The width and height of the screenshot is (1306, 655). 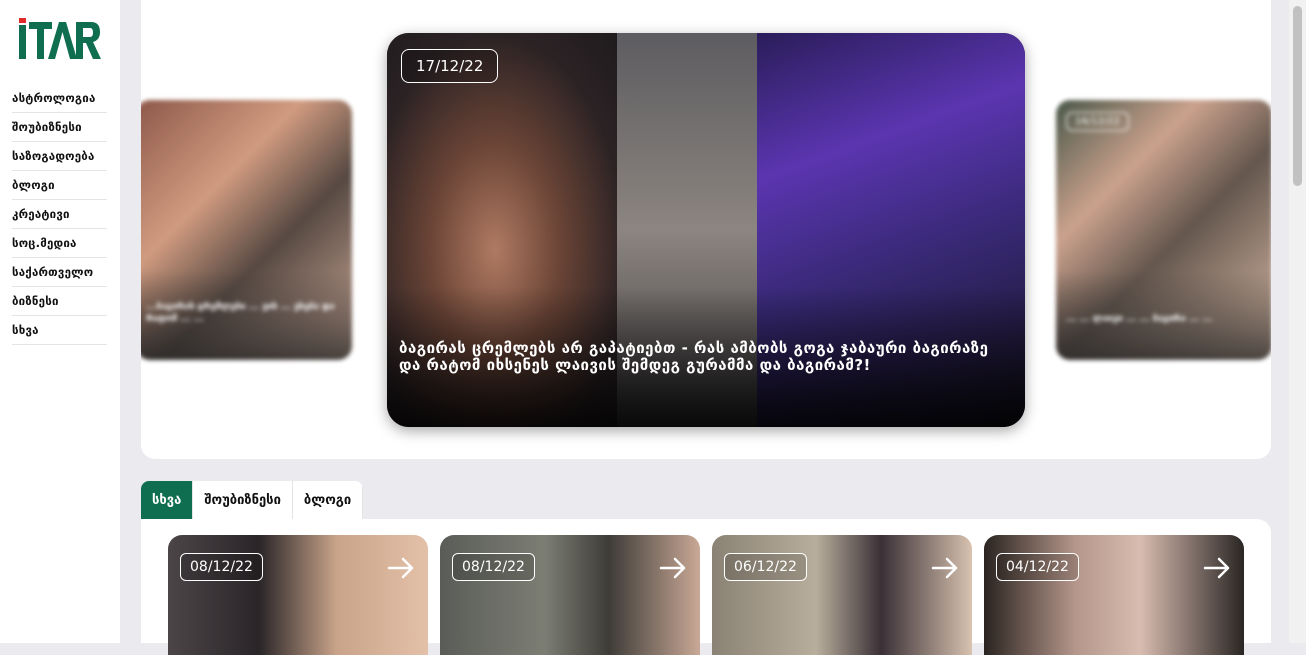 I want to click on carousel-card-date: 16/12/22, so click(x=1097, y=121).